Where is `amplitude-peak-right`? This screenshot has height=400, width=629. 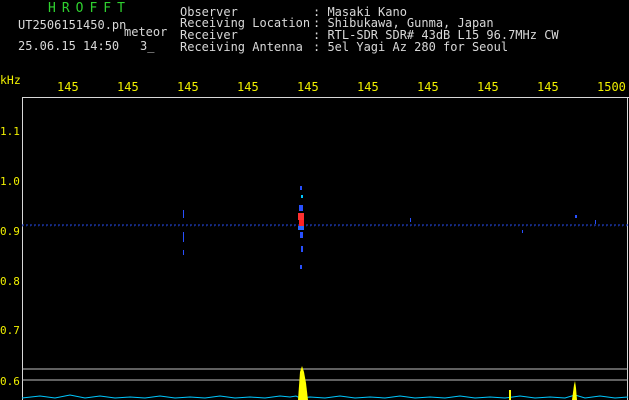
amplitude-peak-right is located at coordinates (574, 390).